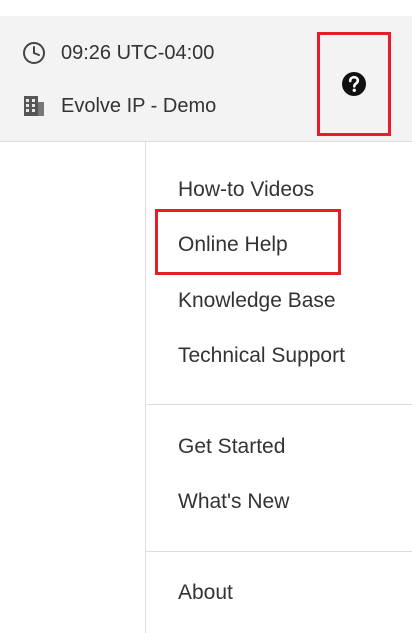 The image size is (412, 633). I want to click on menu-item-online-help: Online Help, so click(233, 245).